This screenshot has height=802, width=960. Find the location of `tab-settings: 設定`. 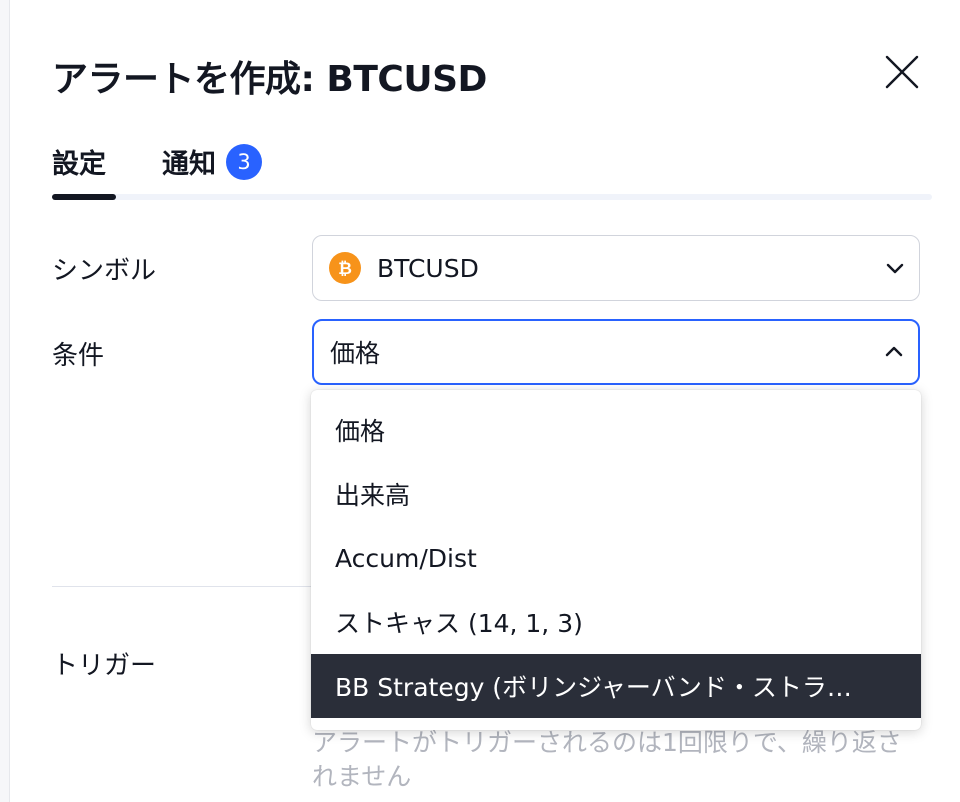

tab-settings: 設定 is located at coordinates (79, 161).